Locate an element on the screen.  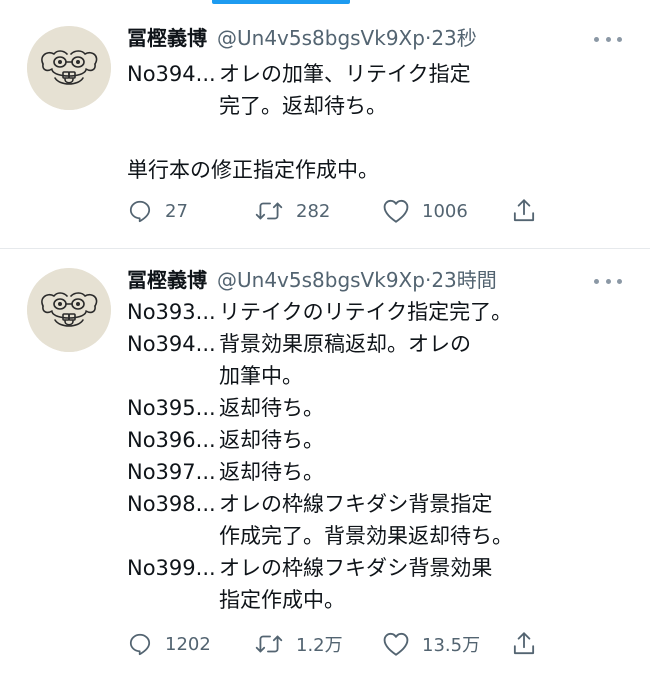
action-bar: 1202 1.2万 13.5万 is located at coordinates (337, 644).